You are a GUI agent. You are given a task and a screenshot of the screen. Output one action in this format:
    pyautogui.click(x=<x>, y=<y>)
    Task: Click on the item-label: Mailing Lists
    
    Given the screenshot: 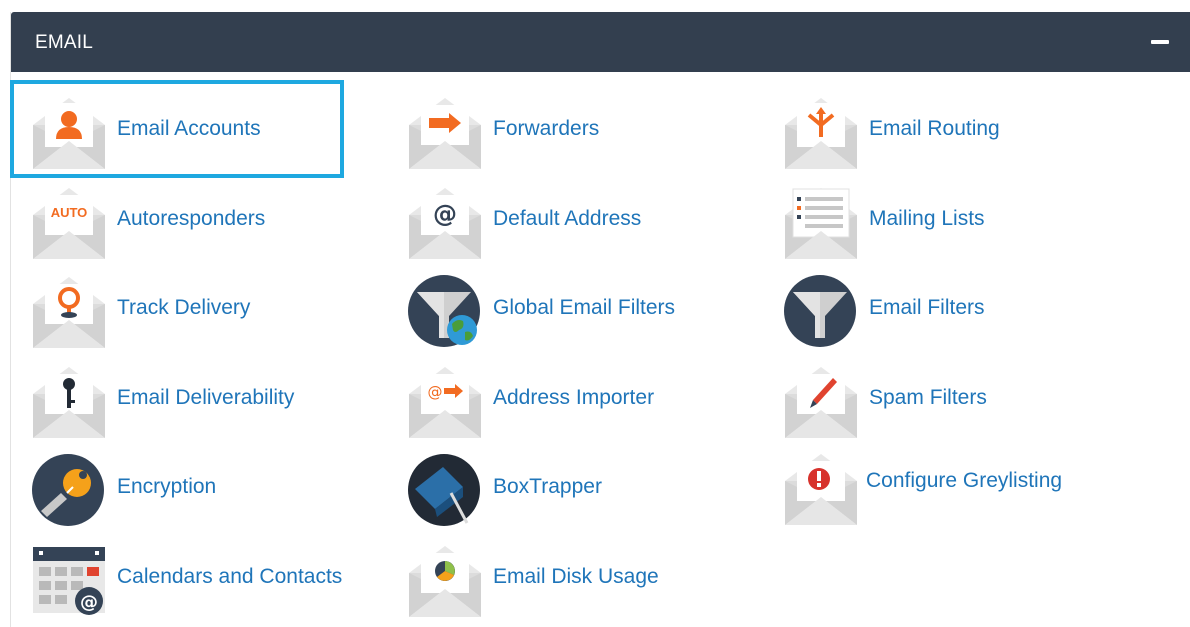 What is the action you would take?
    pyautogui.click(x=927, y=218)
    